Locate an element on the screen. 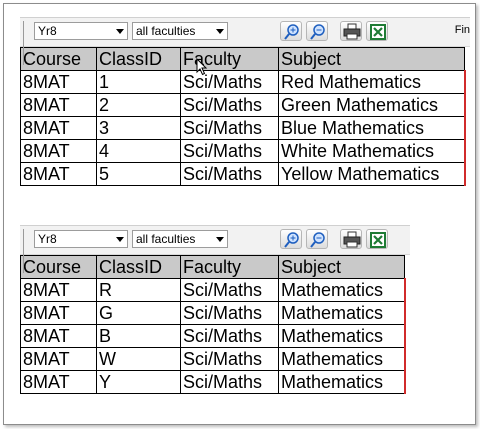  table-row: 8MAT B Sci/Maths Mathematics is located at coordinates (213, 336).